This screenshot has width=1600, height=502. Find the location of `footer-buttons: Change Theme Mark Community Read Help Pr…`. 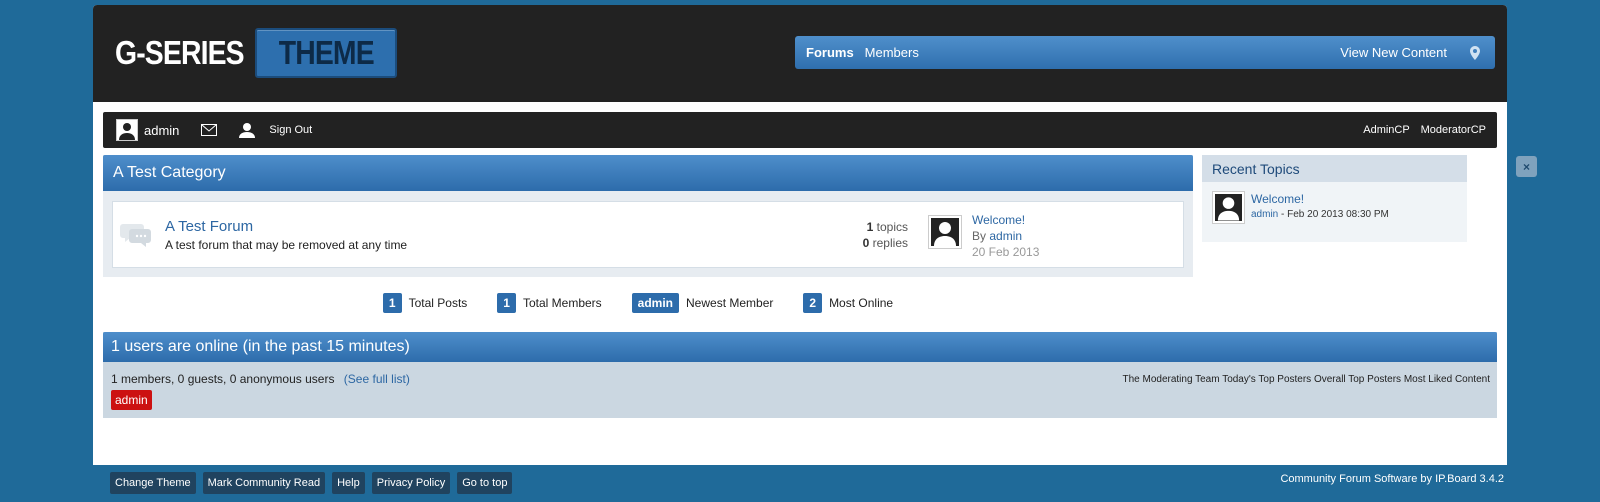

footer-buttons: Change Theme Mark Community Read Help Pr… is located at coordinates (314, 483).